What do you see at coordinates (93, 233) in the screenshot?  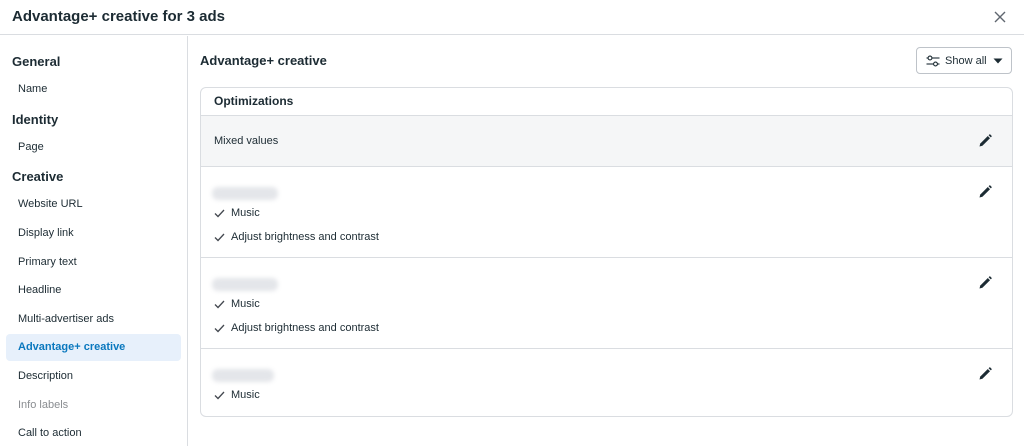 I see `sidebar-item-display-link: Display link` at bounding box center [93, 233].